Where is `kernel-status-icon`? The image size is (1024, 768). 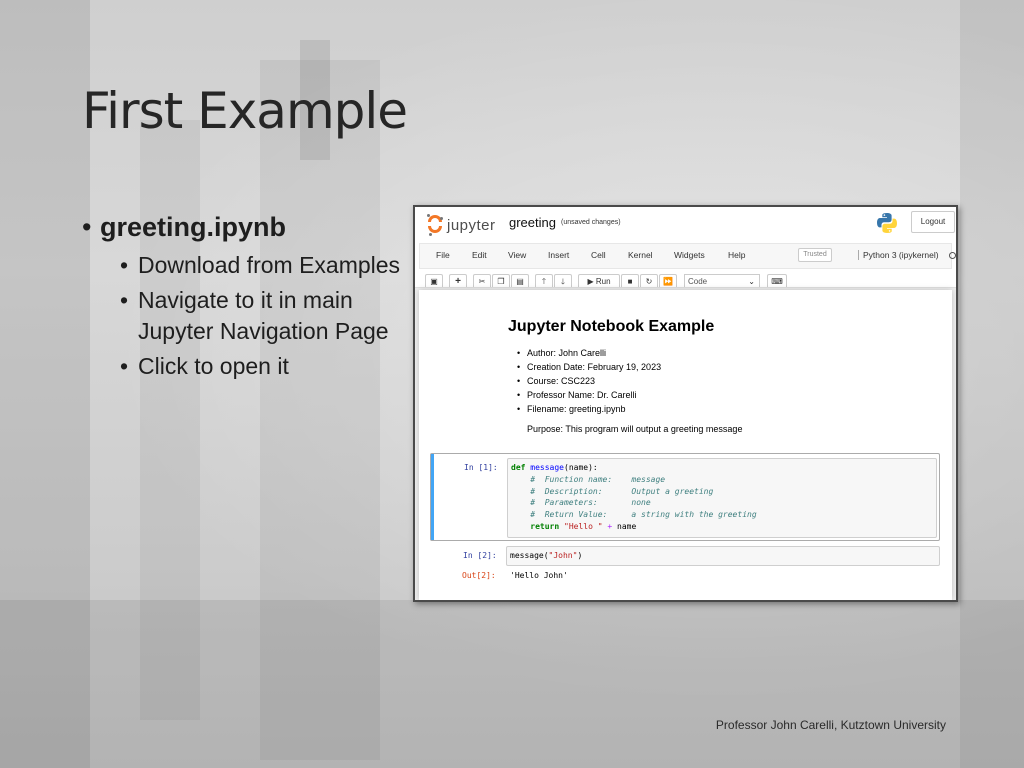 kernel-status-icon is located at coordinates (952, 255).